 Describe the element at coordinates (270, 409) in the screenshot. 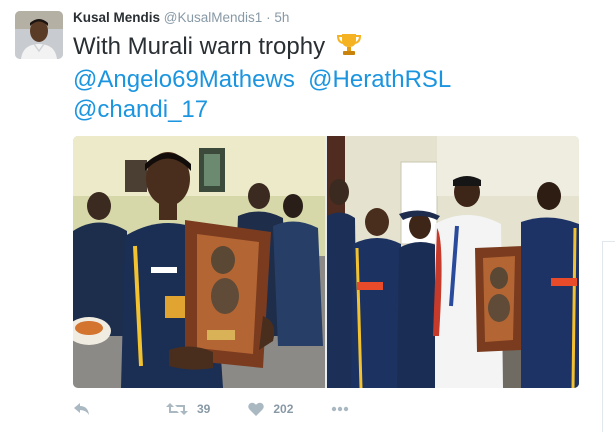

I see `like-button: 202` at that location.